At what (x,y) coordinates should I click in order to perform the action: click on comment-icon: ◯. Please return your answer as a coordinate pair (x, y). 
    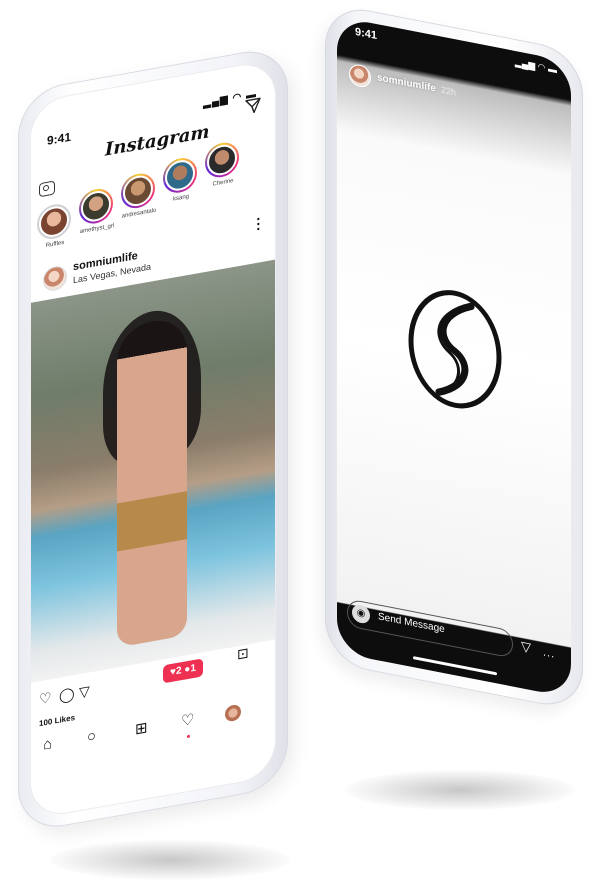
    Looking at the image, I should click on (67, 695).